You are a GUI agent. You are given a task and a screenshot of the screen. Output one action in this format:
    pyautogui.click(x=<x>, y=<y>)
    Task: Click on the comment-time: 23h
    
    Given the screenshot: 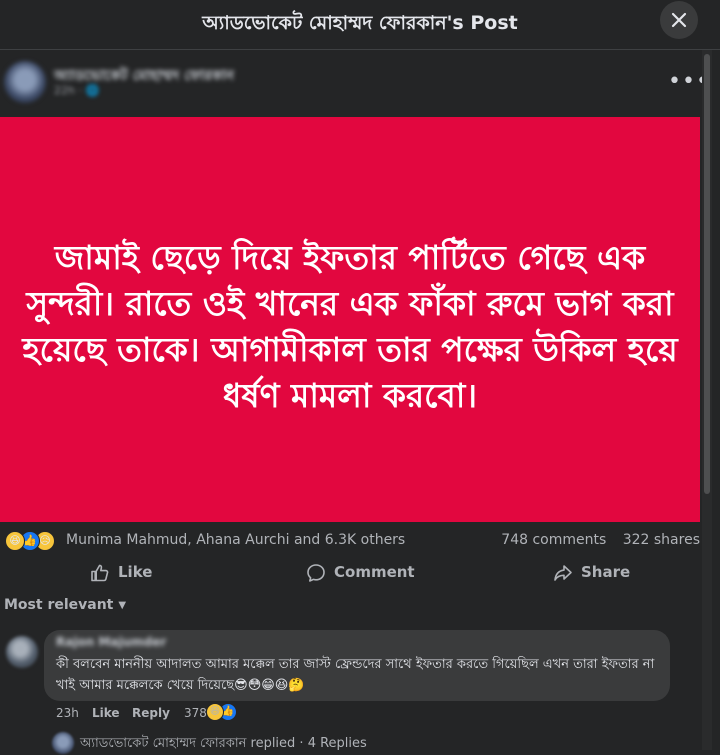 What is the action you would take?
    pyautogui.click(x=67, y=713)
    